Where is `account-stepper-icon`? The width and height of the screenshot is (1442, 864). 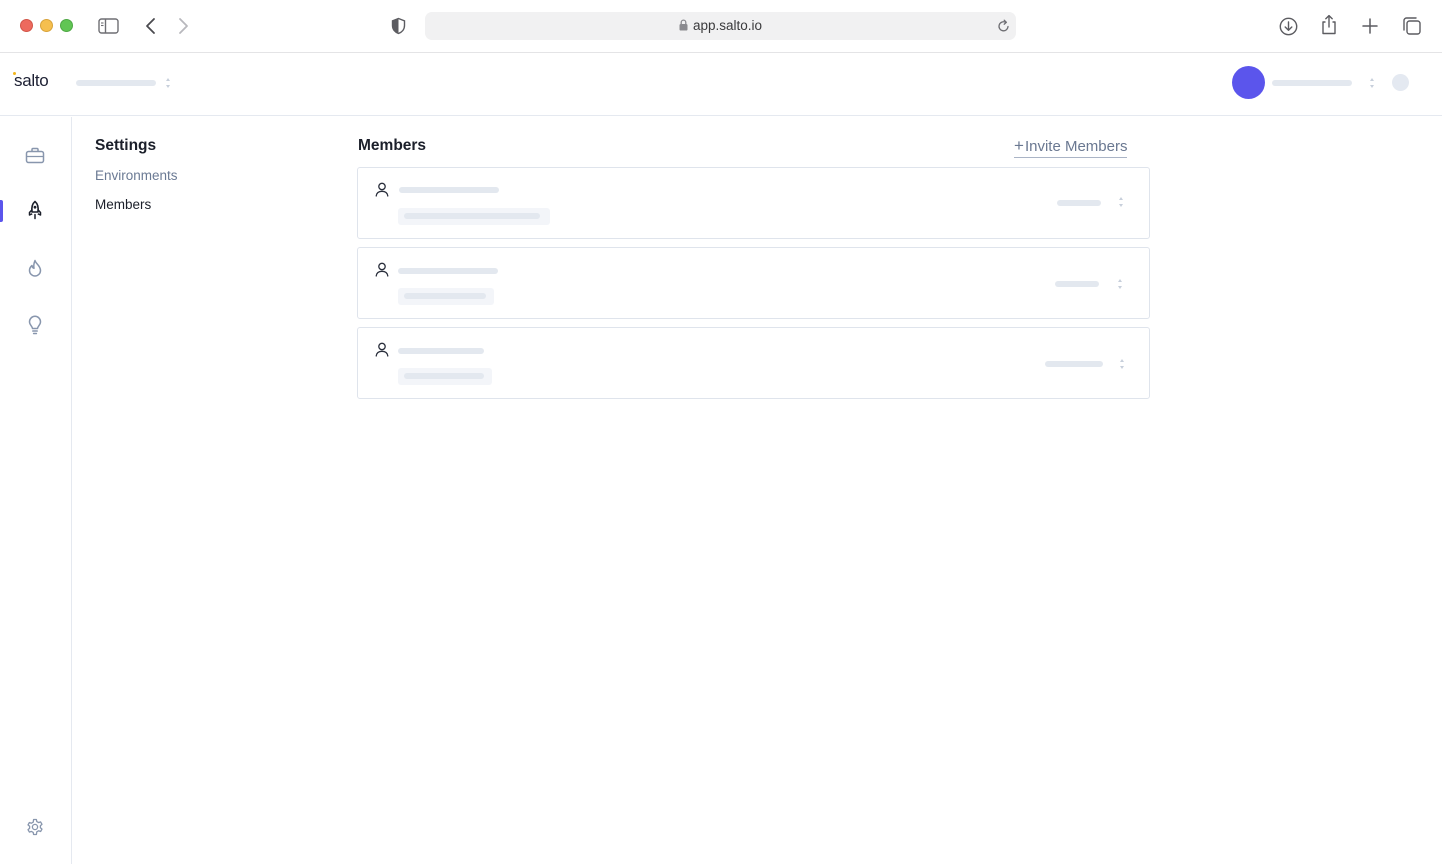 account-stepper-icon is located at coordinates (1372, 83).